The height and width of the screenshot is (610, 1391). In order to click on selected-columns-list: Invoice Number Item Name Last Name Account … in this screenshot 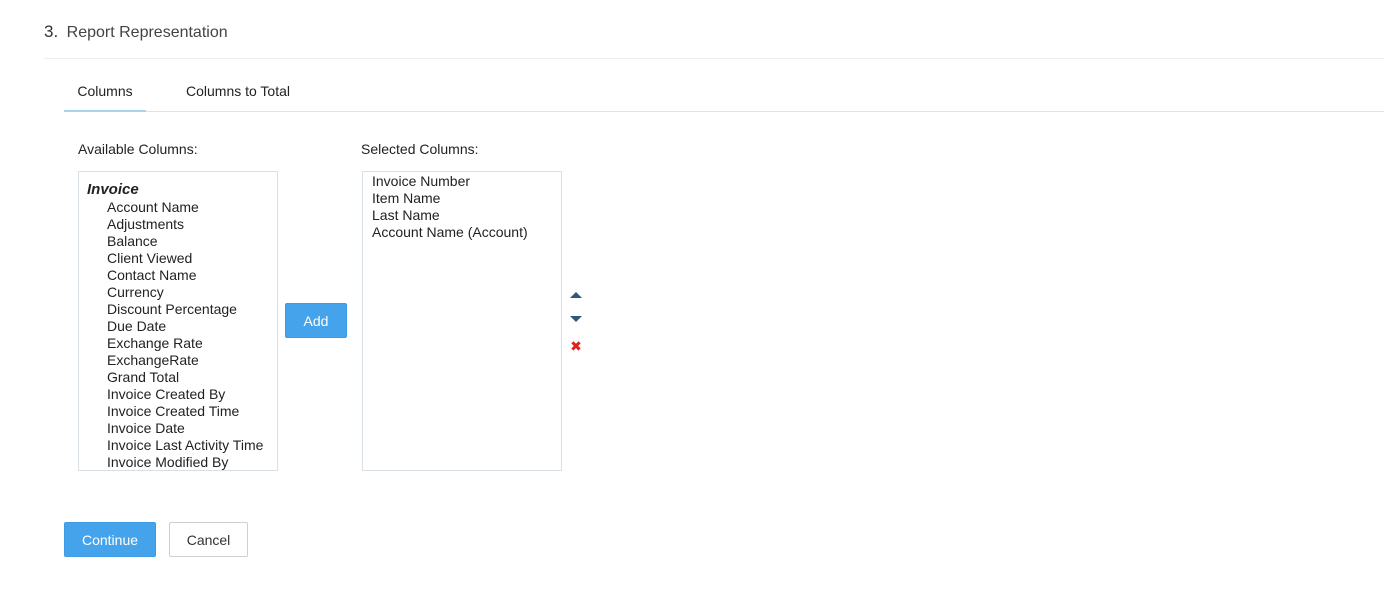, I will do `click(462, 321)`.